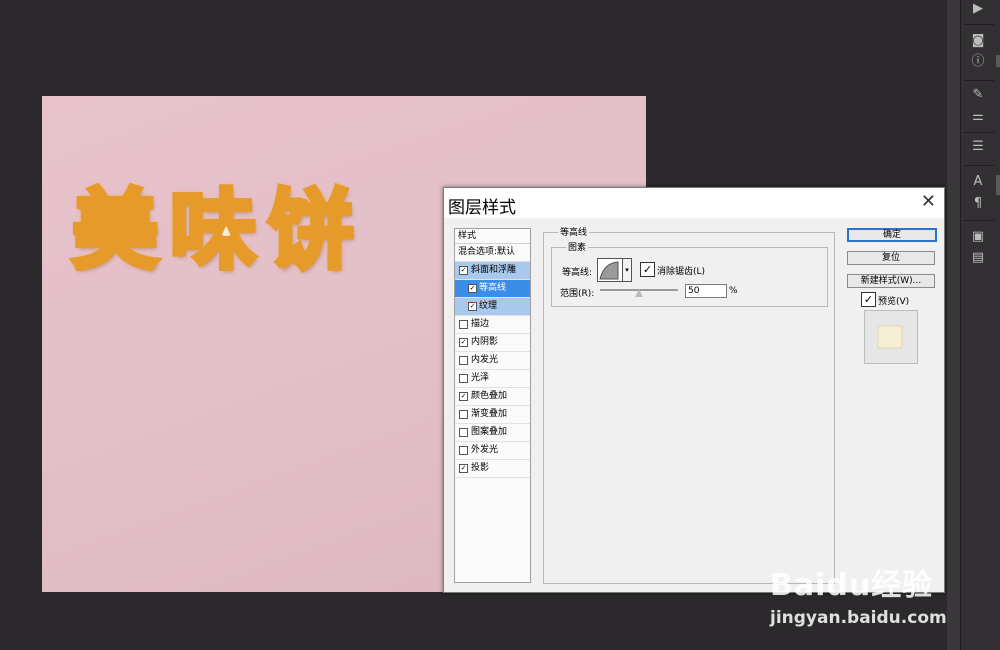 This screenshot has width=1000, height=650. Describe the element at coordinates (492, 236) in the screenshot. I see `styles-header: 样式` at that location.